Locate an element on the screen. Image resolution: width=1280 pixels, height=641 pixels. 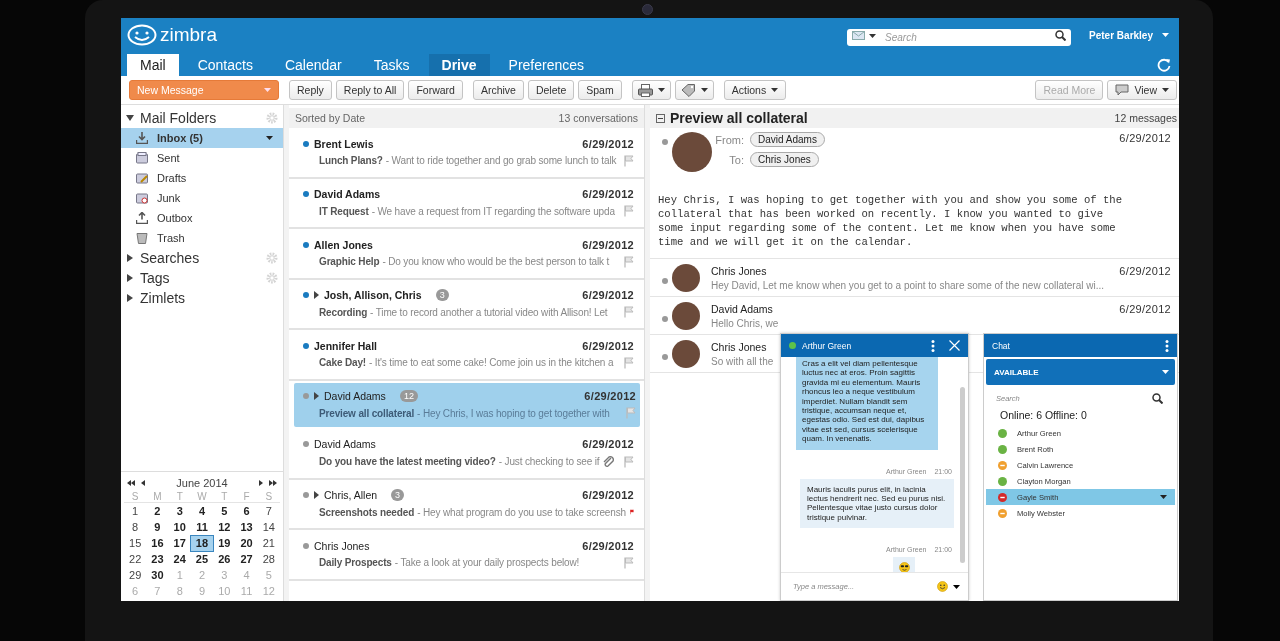
tab: Contacts is located at coordinates (225, 65).